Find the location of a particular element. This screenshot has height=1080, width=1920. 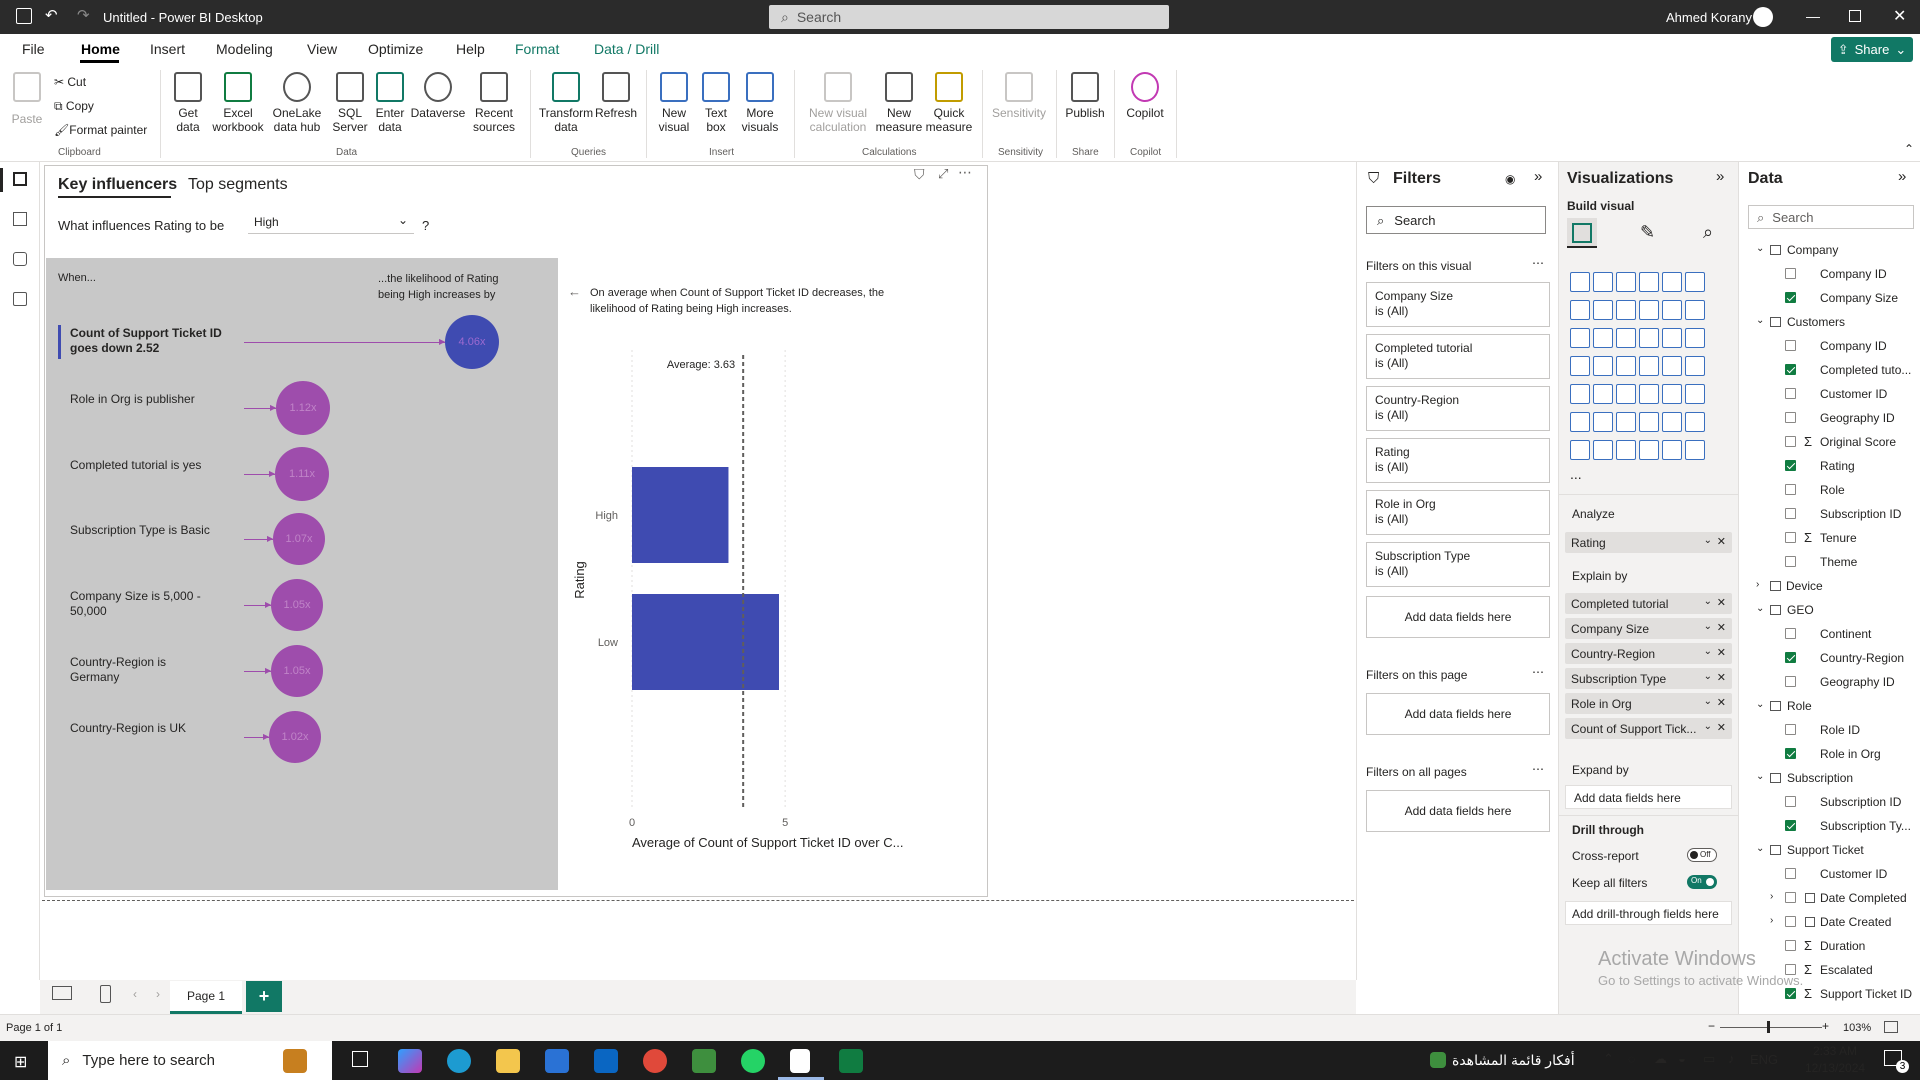

refresh-button: Refresh is located at coordinates (616, 96).